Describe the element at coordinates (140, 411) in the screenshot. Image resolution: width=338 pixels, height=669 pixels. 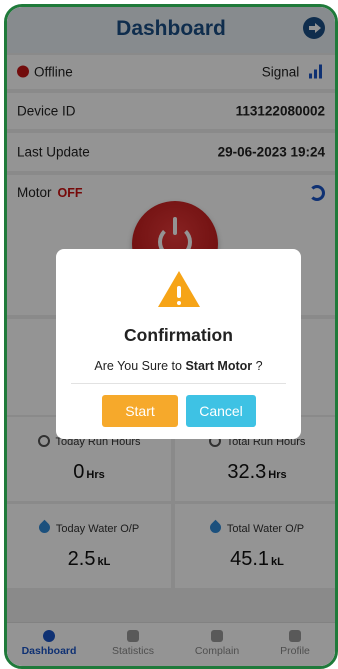
I see `start-button: Start` at that location.